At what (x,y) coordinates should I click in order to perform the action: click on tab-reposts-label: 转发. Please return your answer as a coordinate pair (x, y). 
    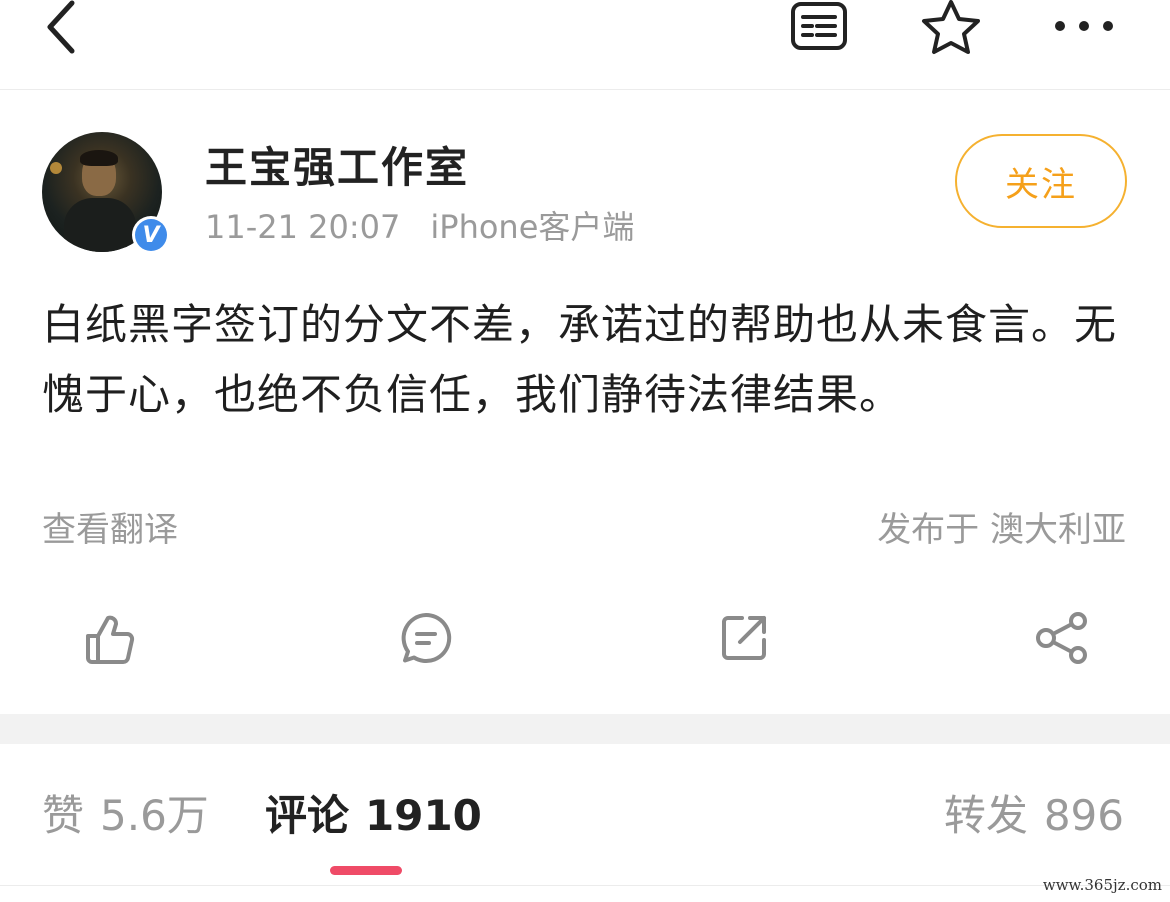
    Looking at the image, I should click on (985, 815).